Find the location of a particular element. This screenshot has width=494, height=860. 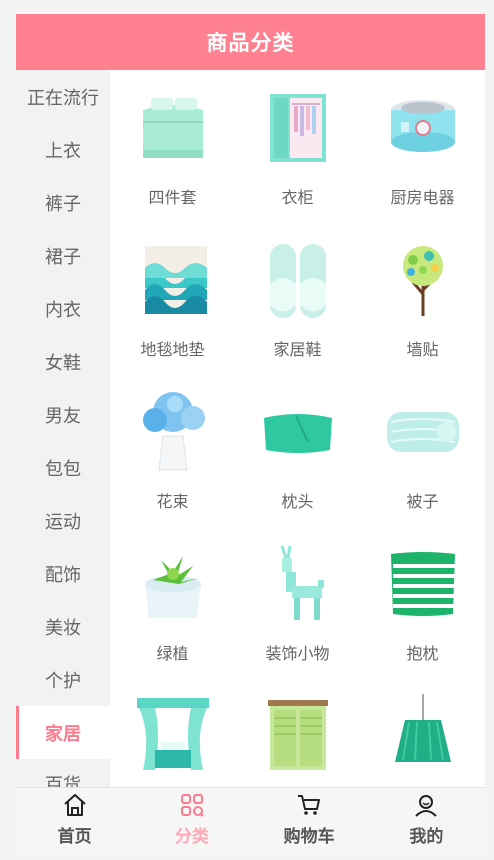

grid-item-pillow: 枕头 is located at coordinates (297, 456).